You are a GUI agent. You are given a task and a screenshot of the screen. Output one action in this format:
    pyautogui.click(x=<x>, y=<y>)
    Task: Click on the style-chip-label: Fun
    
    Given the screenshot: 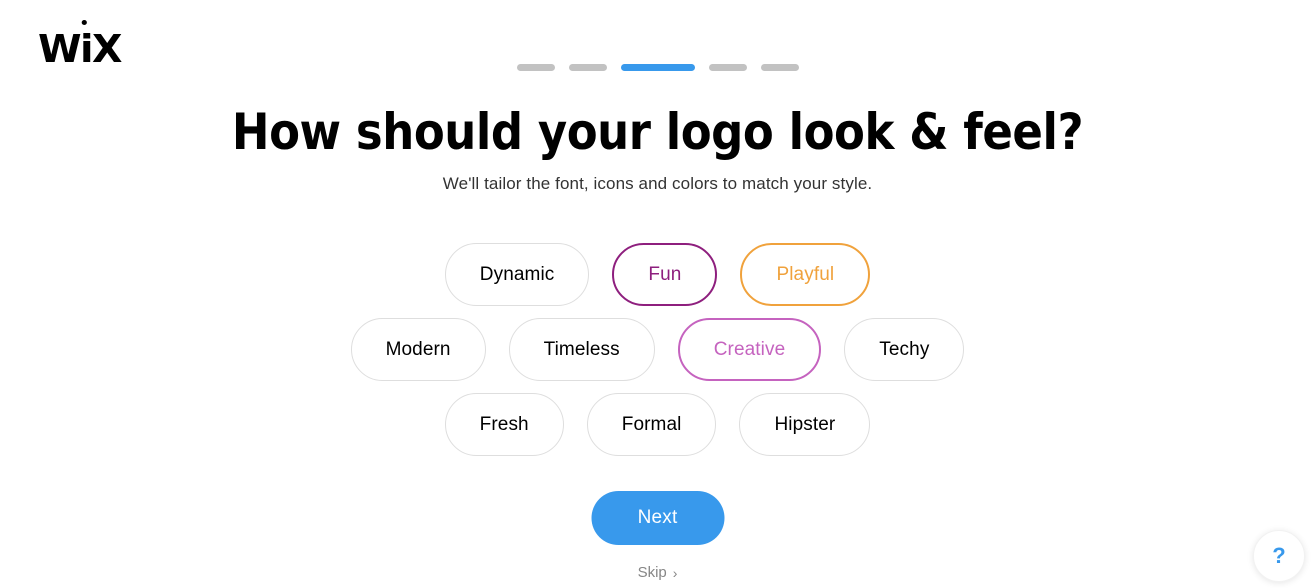 What is the action you would take?
    pyautogui.click(x=665, y=274)
    